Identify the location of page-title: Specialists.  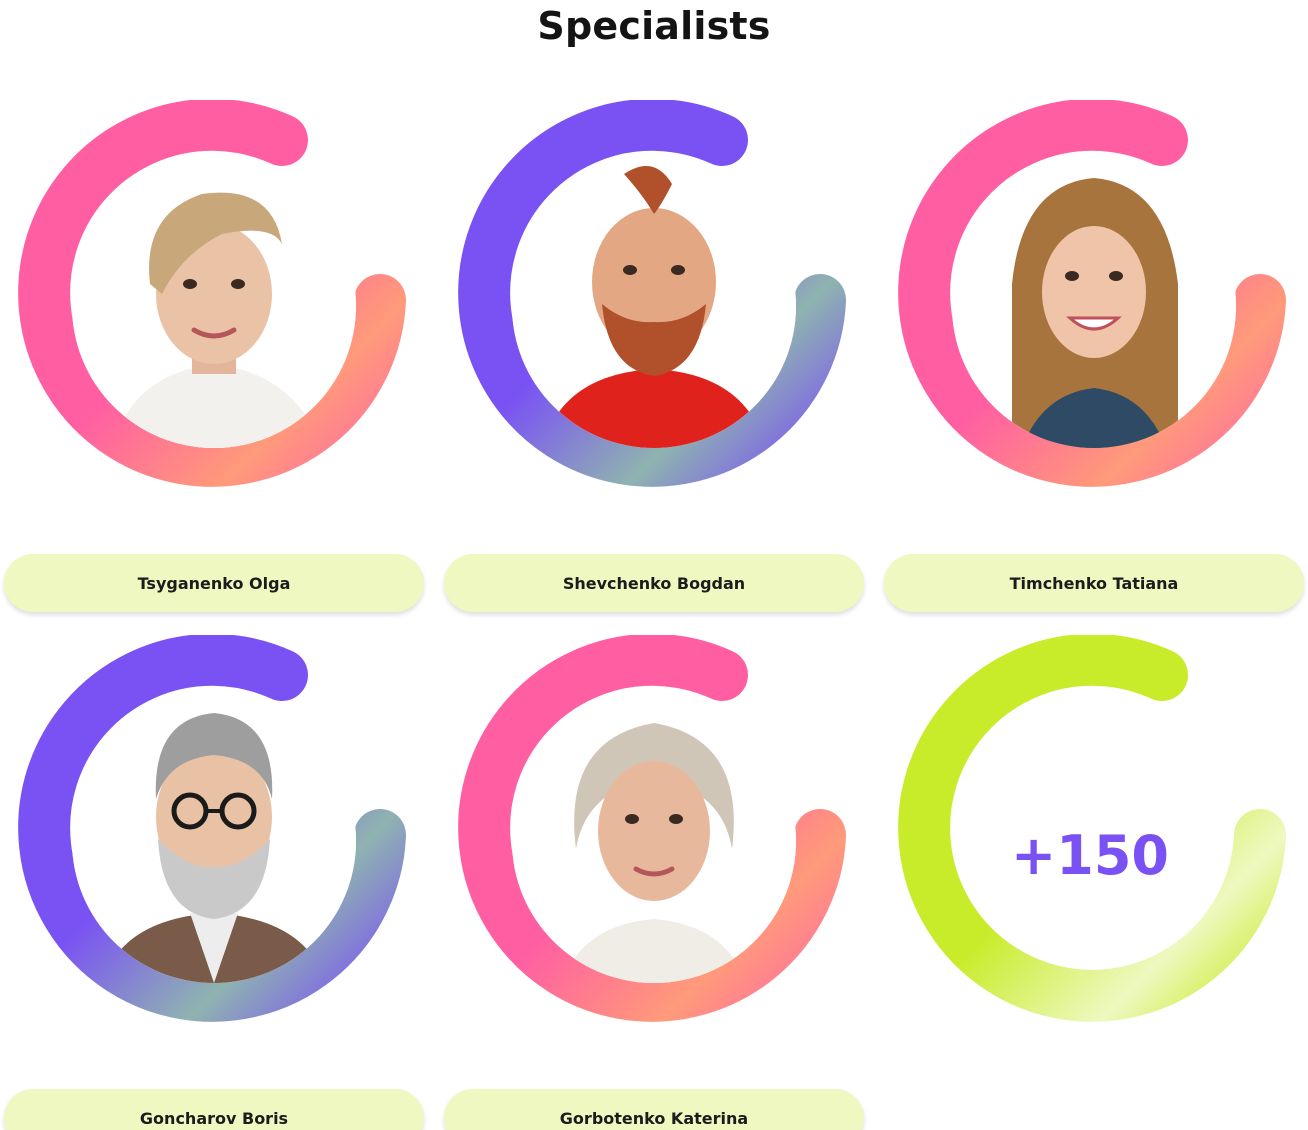
(654, 26).